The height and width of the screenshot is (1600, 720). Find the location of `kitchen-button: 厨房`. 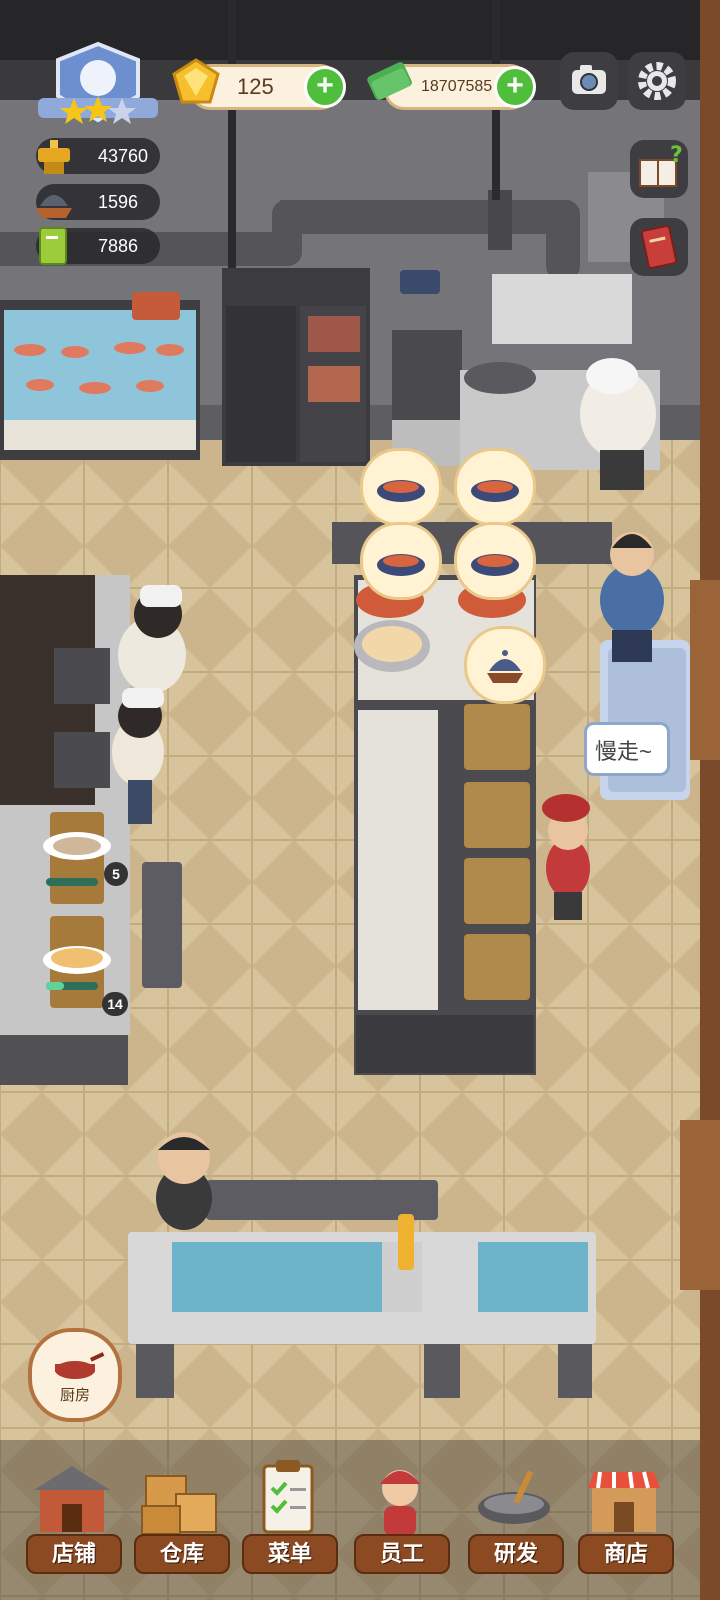

kitchen-button: 厨房 is located at coordinates (75, 1375).